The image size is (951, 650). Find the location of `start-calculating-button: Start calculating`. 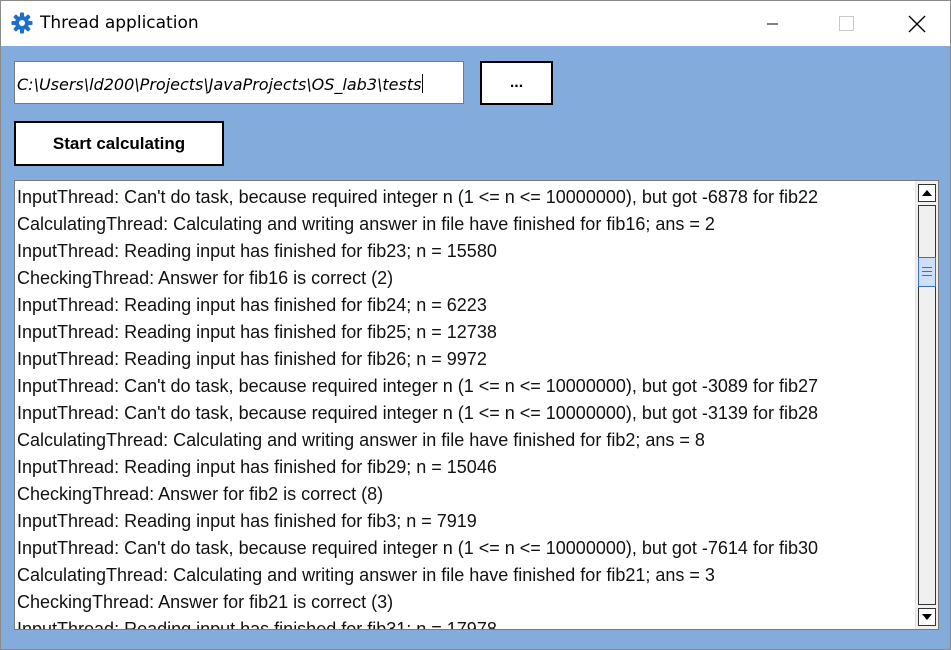

start-calculating-button: Start calculating is located at coordinates (119, 143).